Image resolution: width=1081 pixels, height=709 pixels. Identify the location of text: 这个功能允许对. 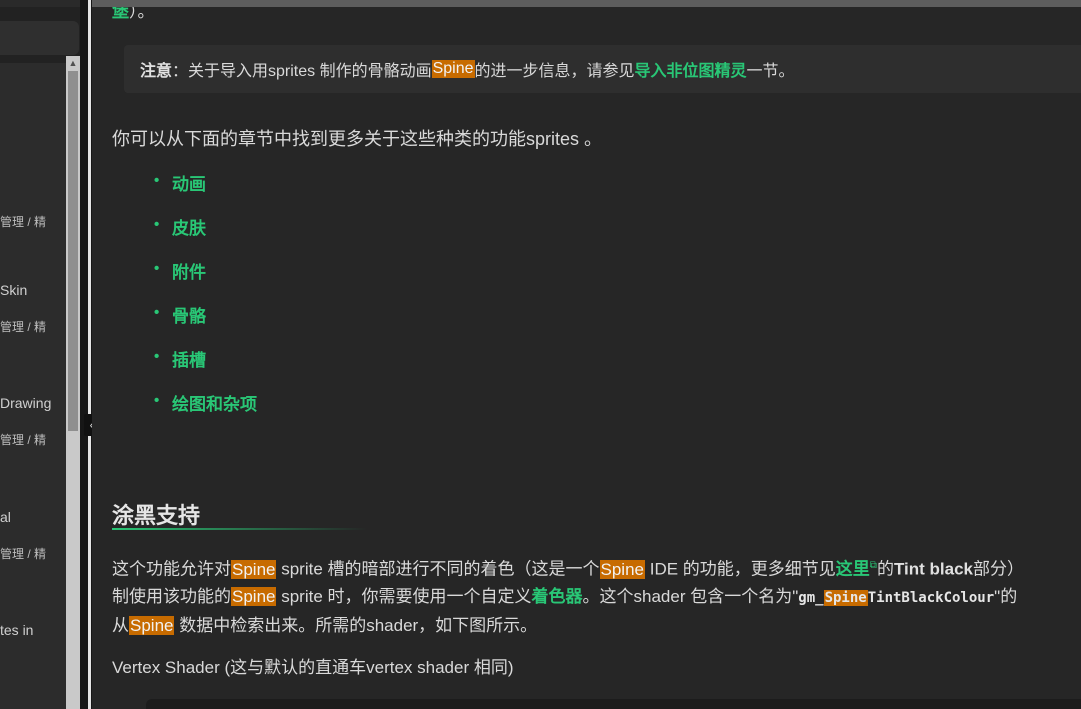
(171, 569).